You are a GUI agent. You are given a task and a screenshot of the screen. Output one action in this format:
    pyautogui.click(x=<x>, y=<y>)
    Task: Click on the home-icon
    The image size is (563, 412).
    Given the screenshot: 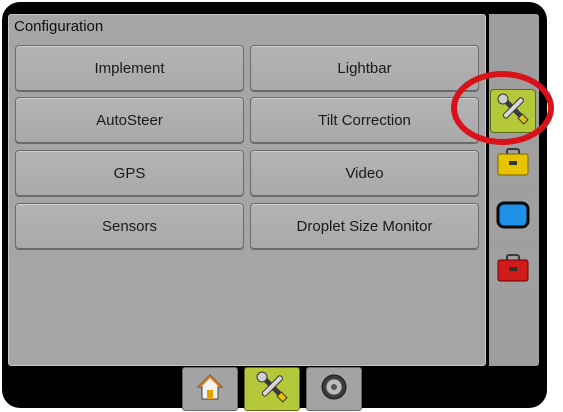 What is the action you would take?
    pyautogui.click(x=210, y=389)
    